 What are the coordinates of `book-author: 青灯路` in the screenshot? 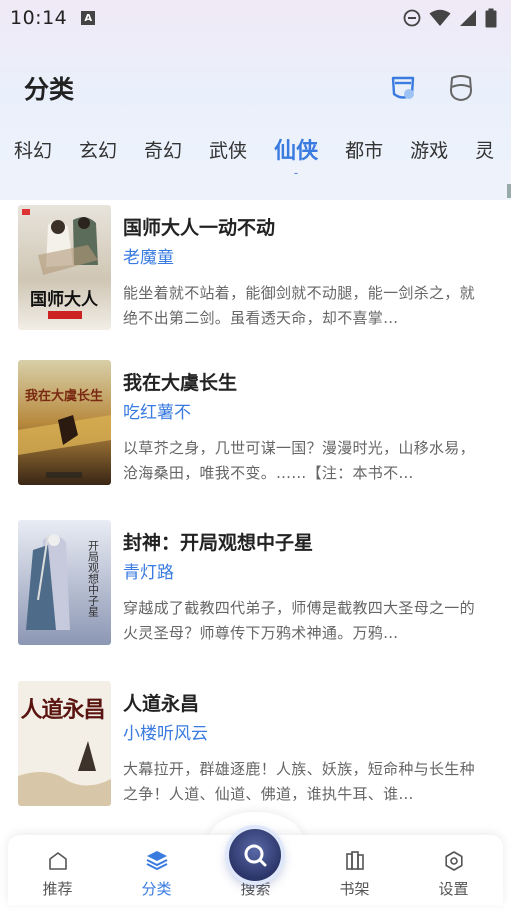 It's located at (148, 570).